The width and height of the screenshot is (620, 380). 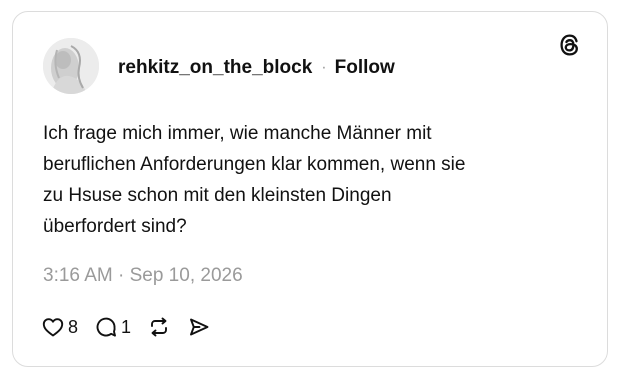 I want to click on reply-count: 1, so click(x=126, y=326).